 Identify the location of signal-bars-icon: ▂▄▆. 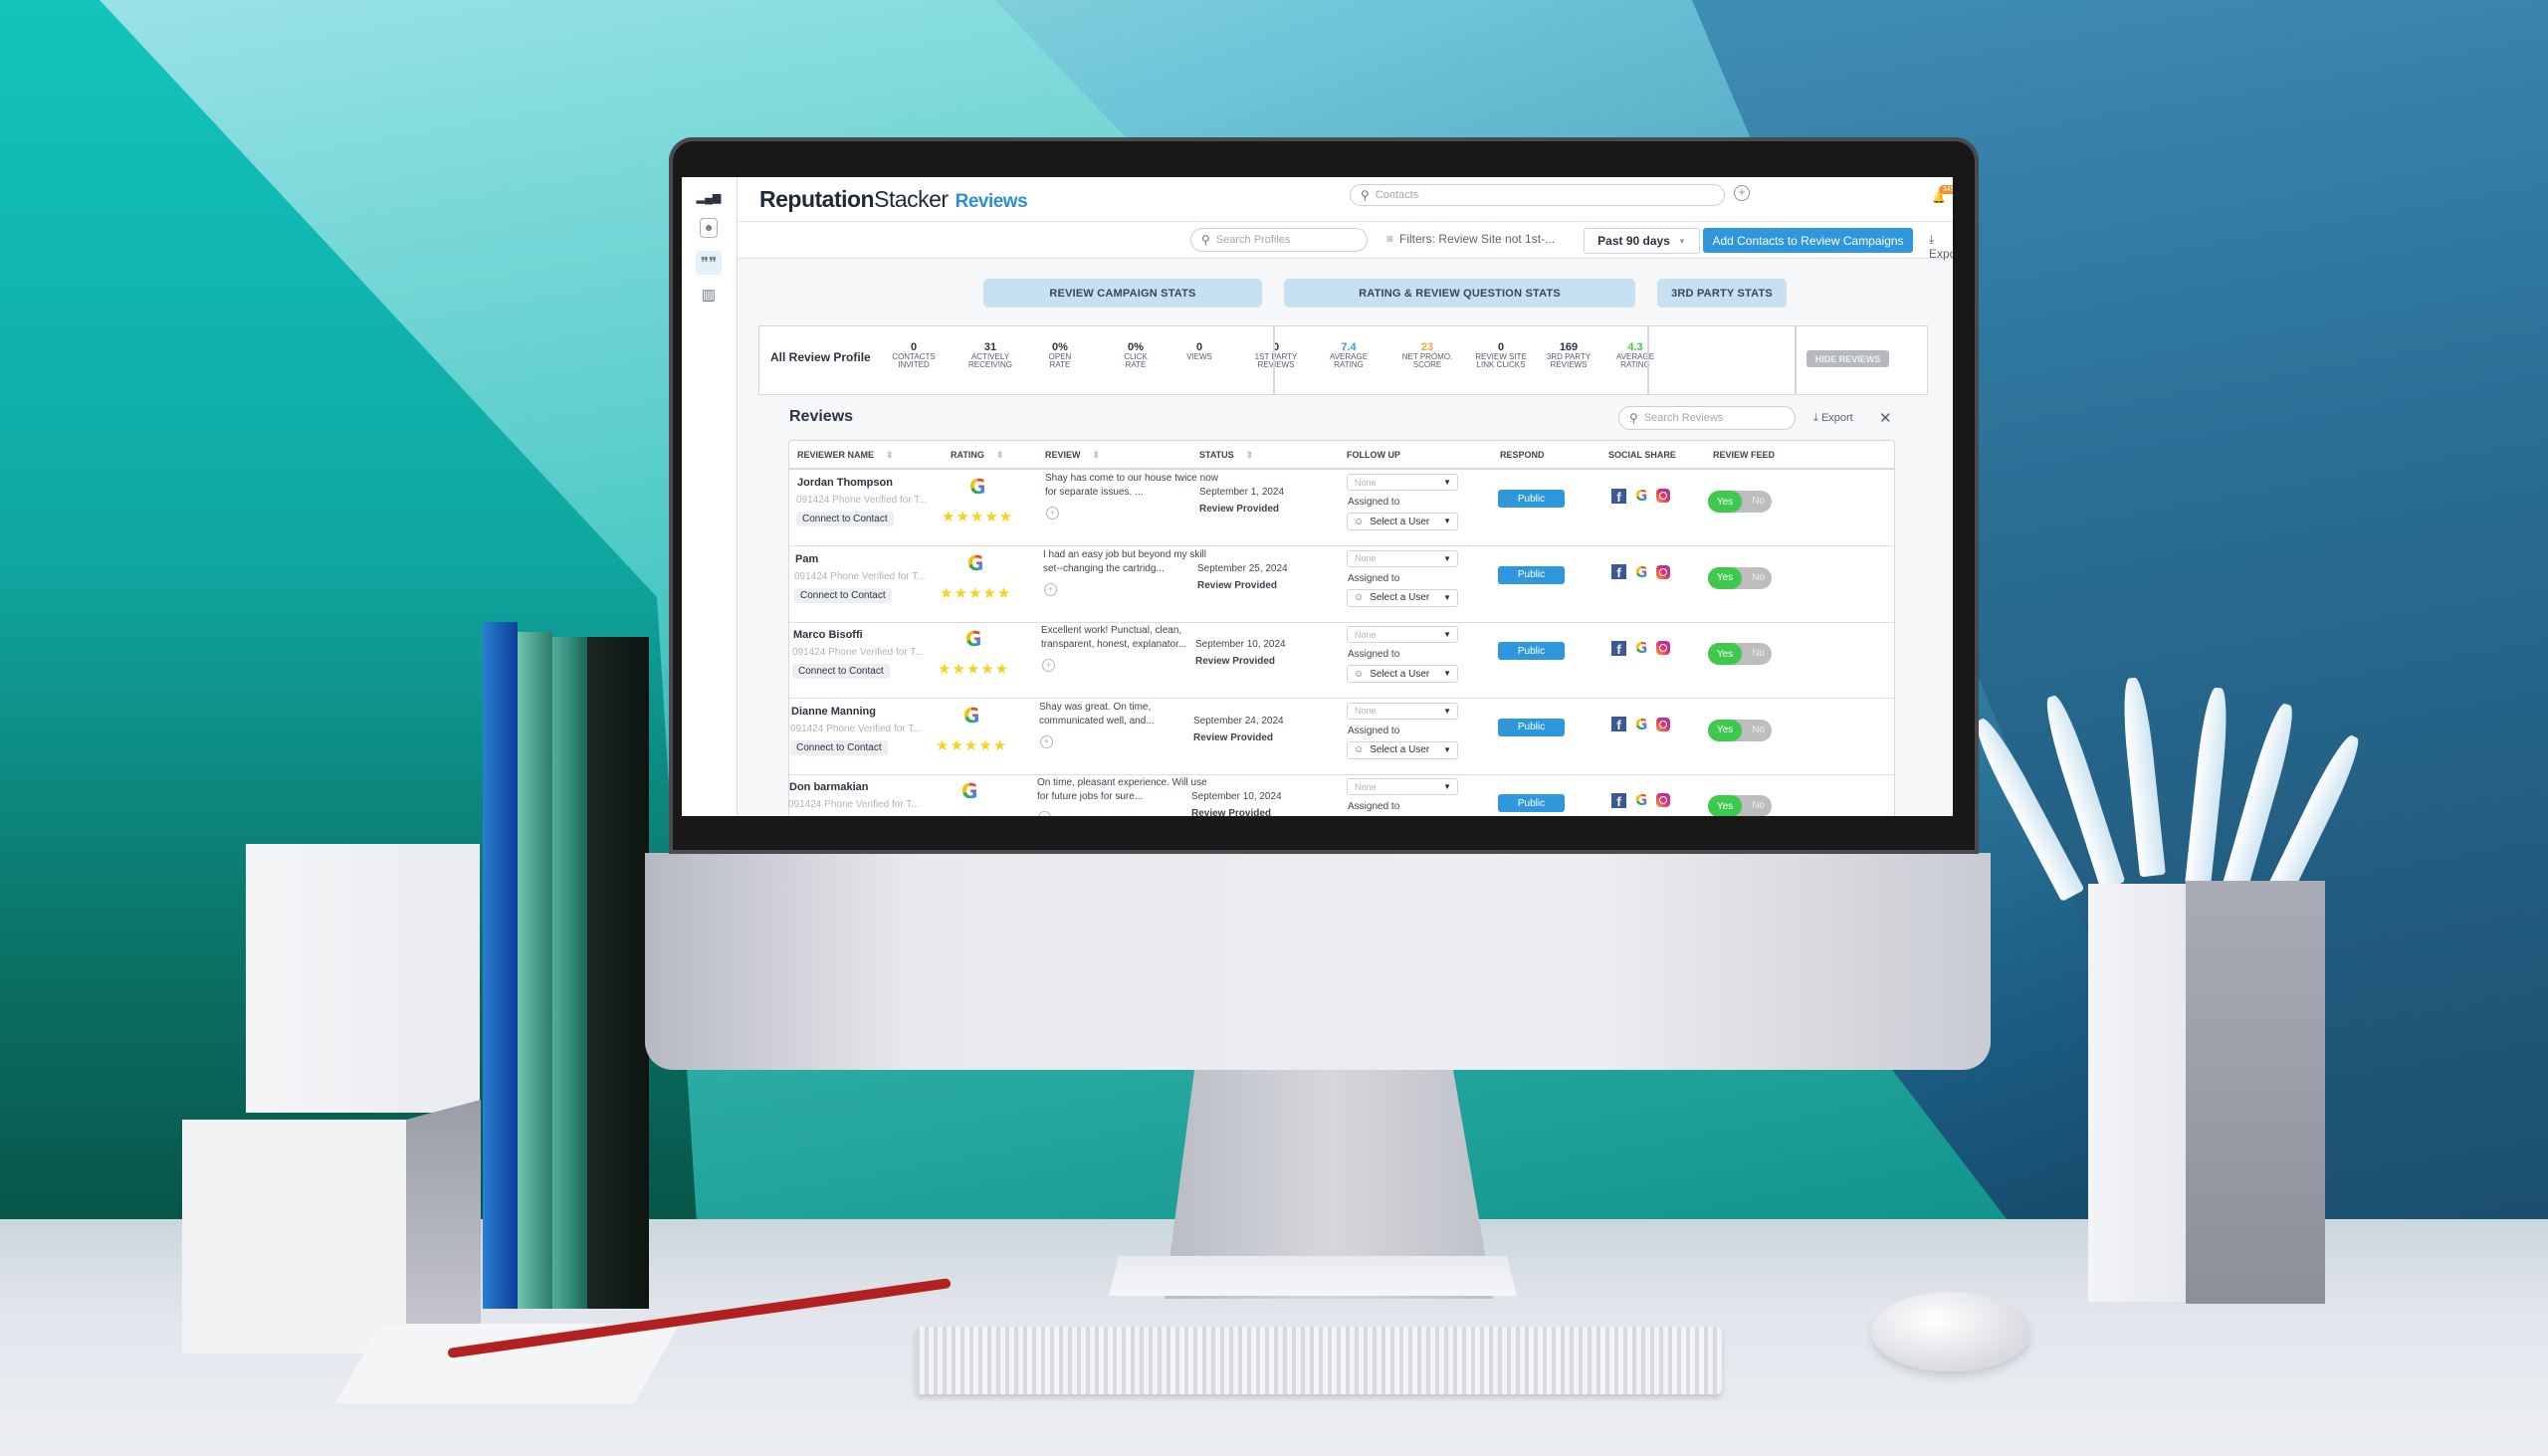
(709, 197).